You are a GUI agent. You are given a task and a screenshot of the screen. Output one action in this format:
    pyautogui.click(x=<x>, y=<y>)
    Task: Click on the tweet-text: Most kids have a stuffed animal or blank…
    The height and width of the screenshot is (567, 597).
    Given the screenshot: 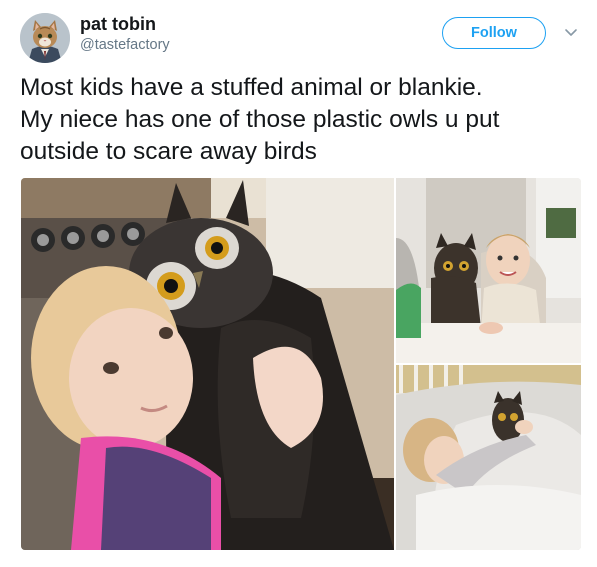 What is the action you would take?
    pyautogui.click(x=260, y=119)
    